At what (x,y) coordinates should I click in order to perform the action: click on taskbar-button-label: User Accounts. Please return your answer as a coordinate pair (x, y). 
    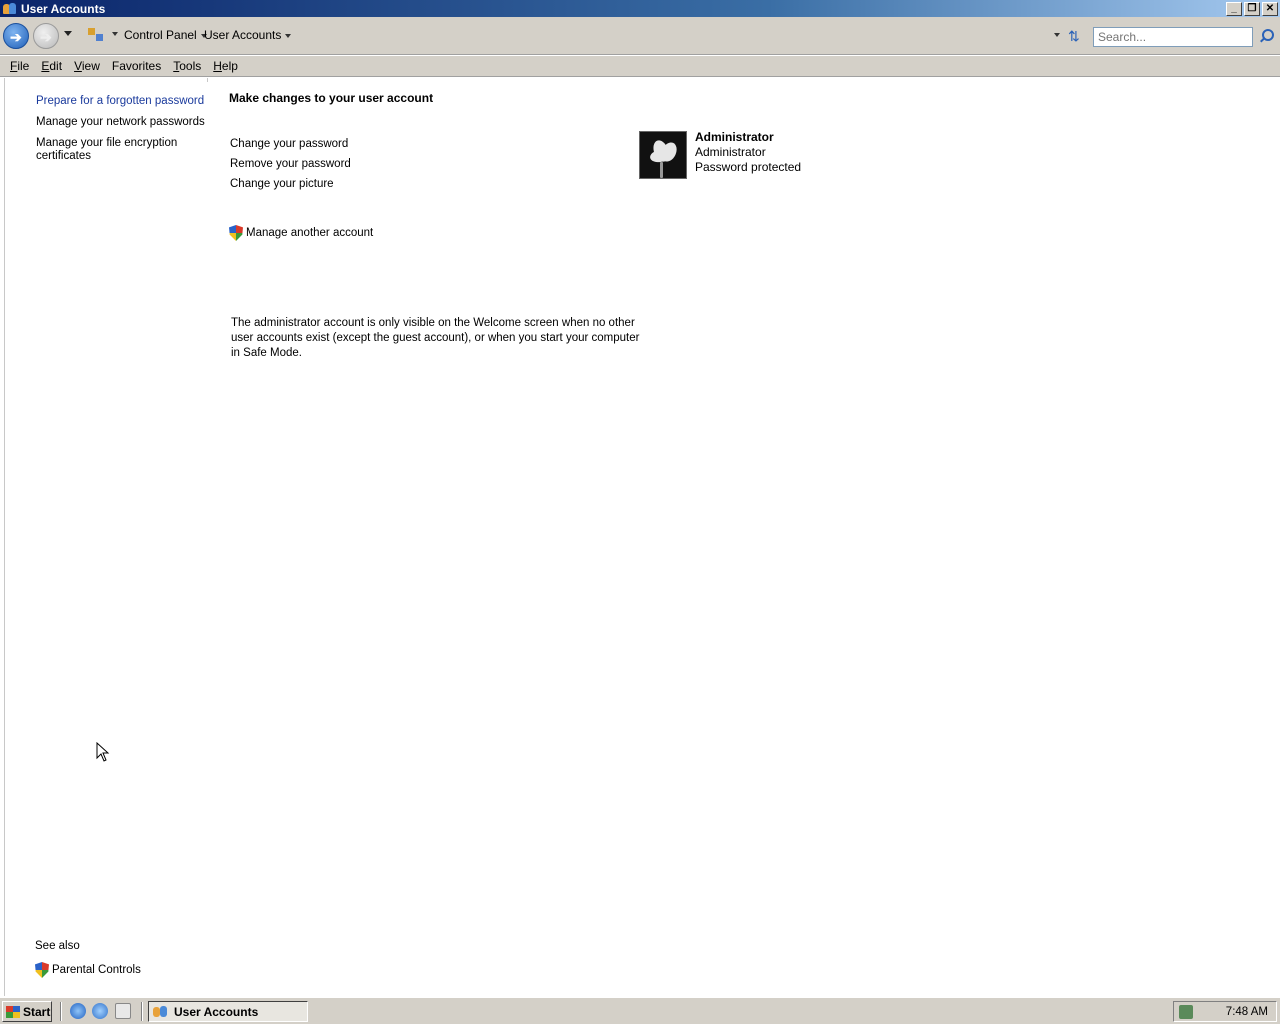
    Looking at the image, I should click on (216, 1011).